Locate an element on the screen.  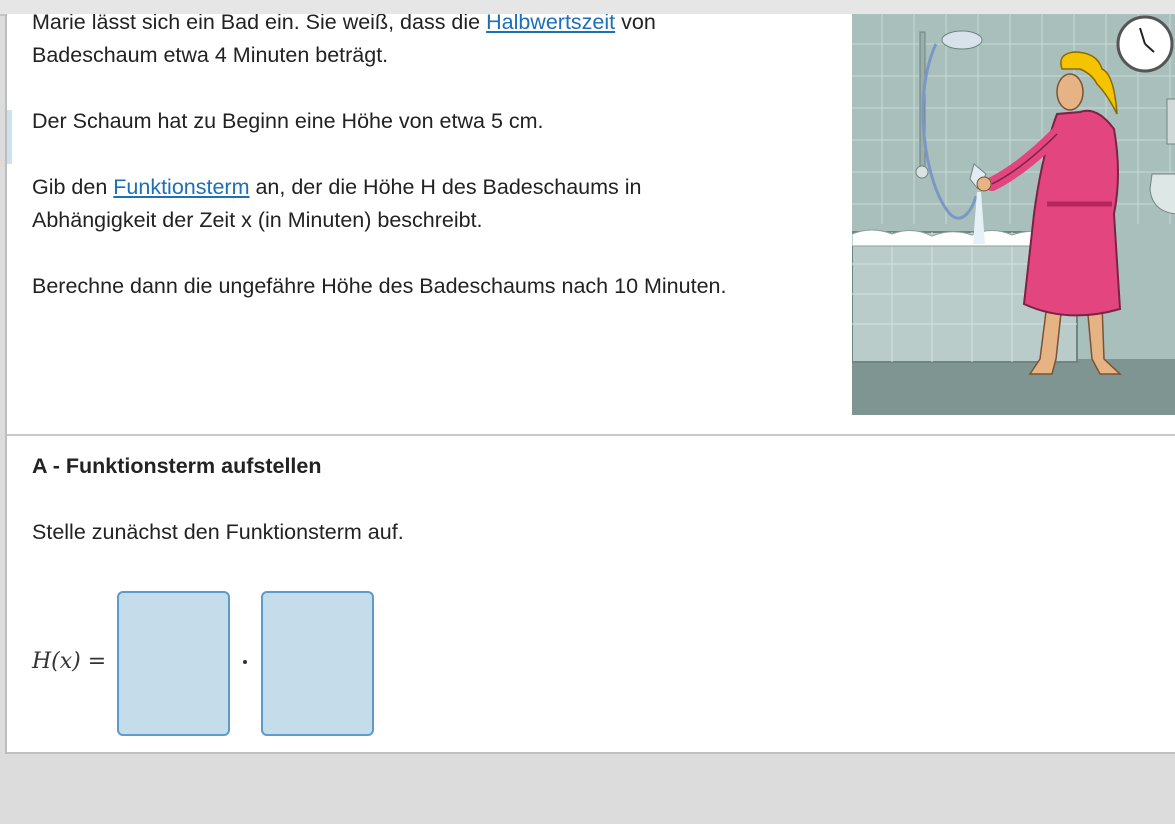
floor is located at coordinates (1013, 387).